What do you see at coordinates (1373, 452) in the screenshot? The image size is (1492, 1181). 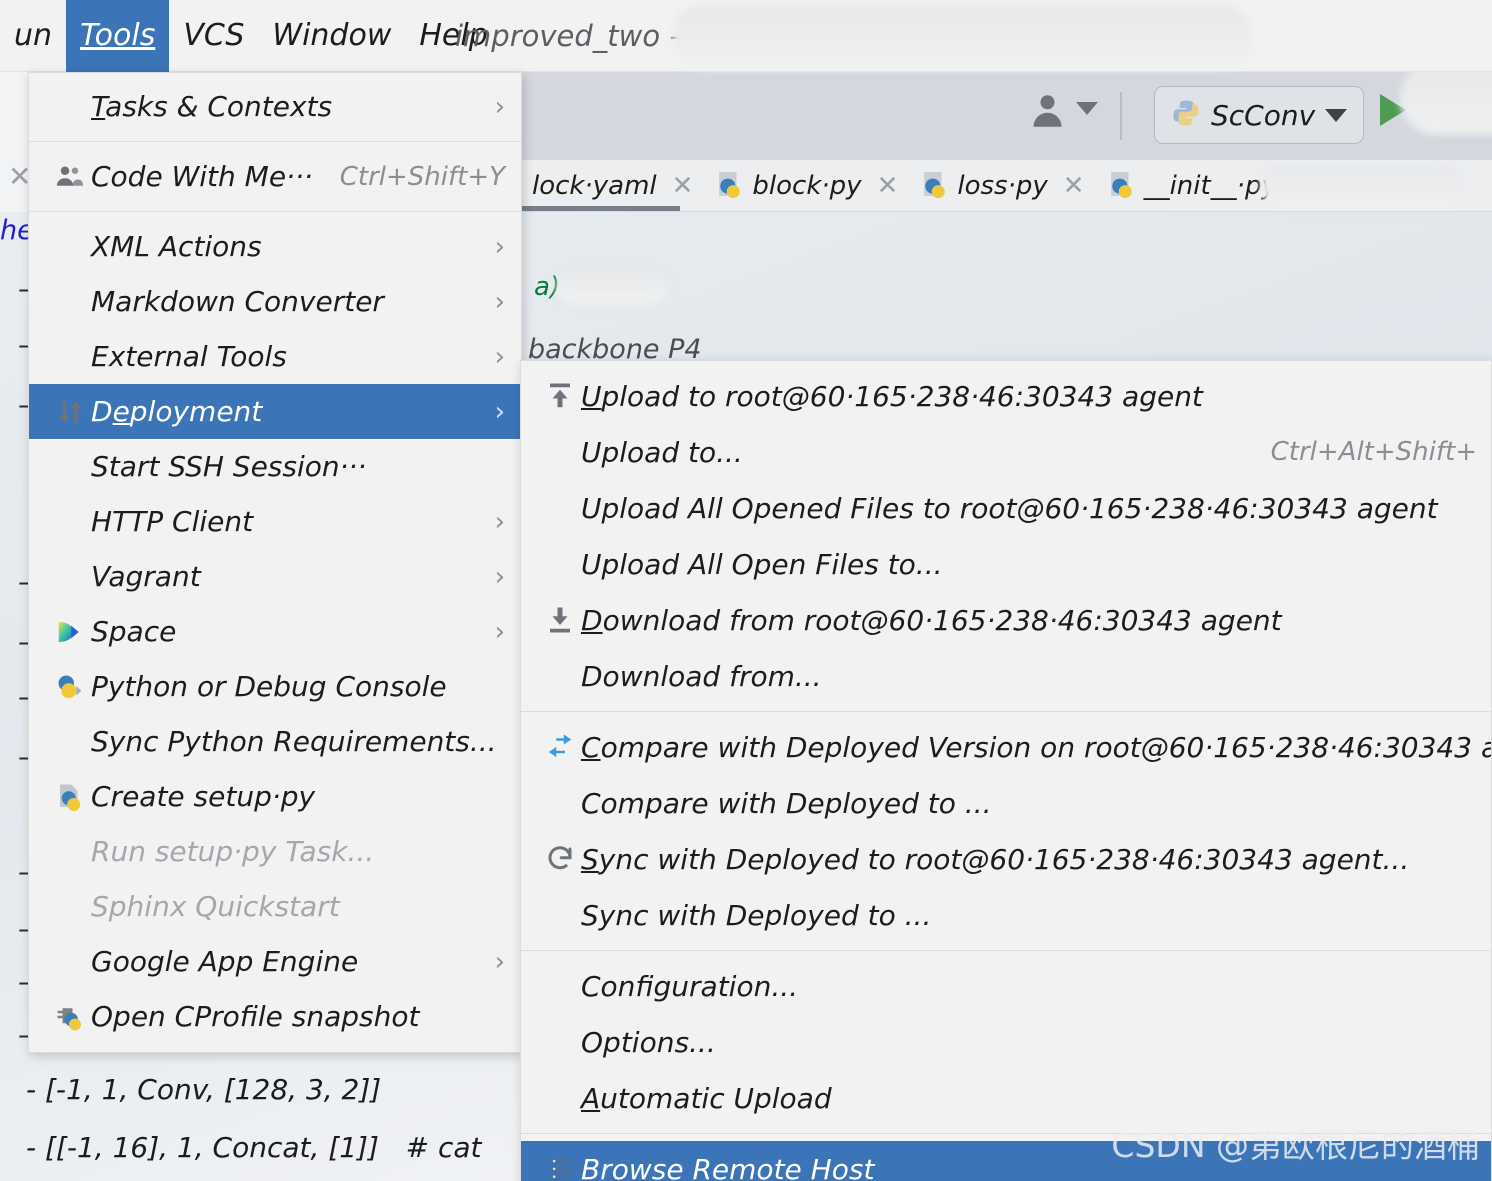 I see `submenu-item-accelerator: Ctrl+Alt+Shift+` at bounding box center [1373, 452].